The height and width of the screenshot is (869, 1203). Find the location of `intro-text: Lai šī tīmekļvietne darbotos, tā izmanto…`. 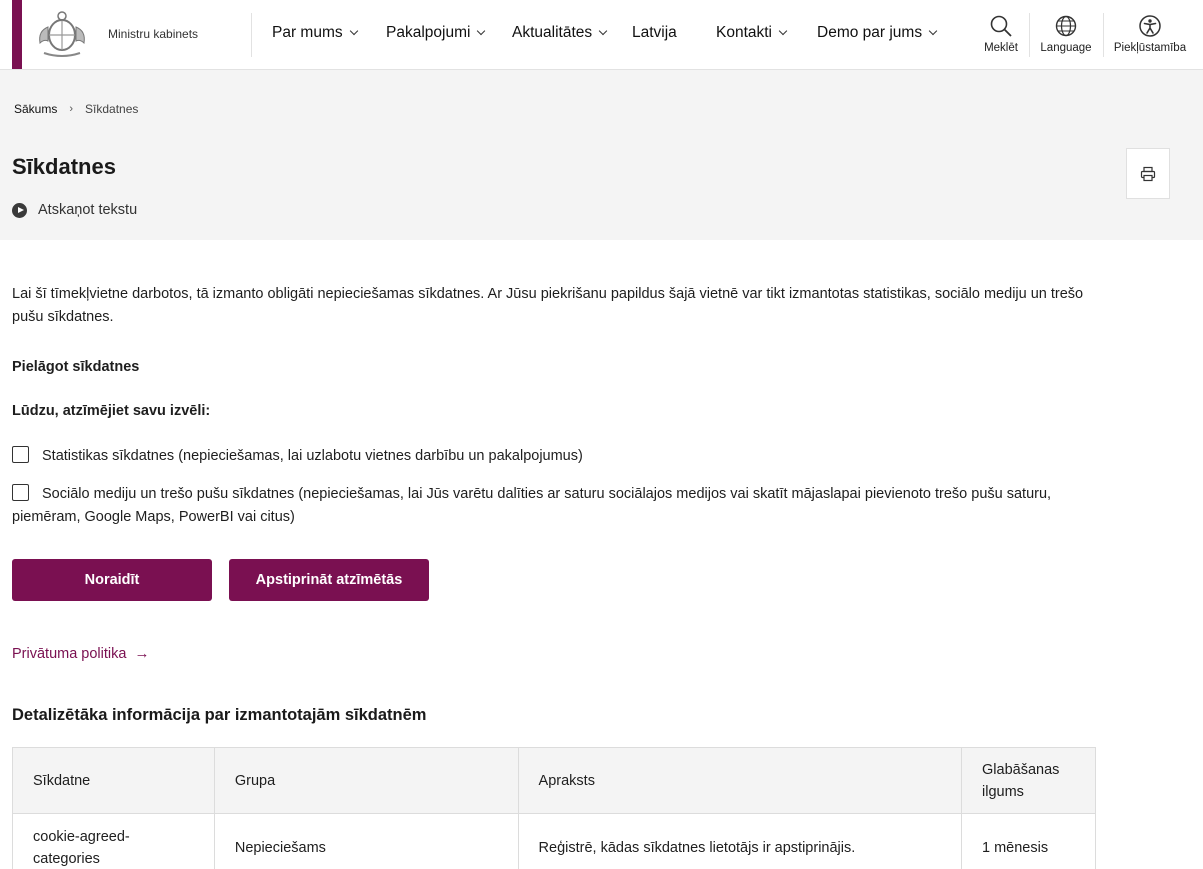

intro-text: Lai šī tīmekļvietne darbotos, tā izmanto… is located at coordinates (548, 305).